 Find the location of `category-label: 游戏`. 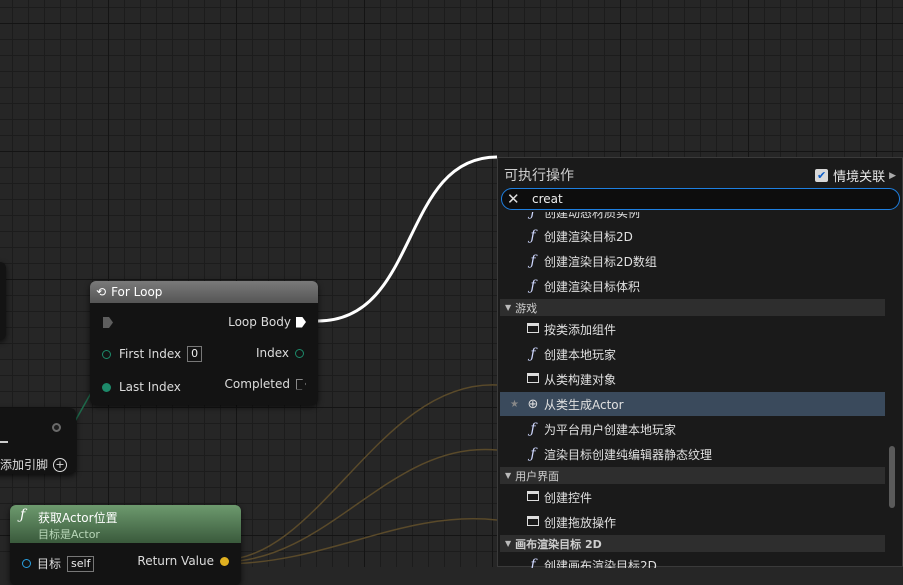

category-label: 游戏 is located at coordinates (526, 308).